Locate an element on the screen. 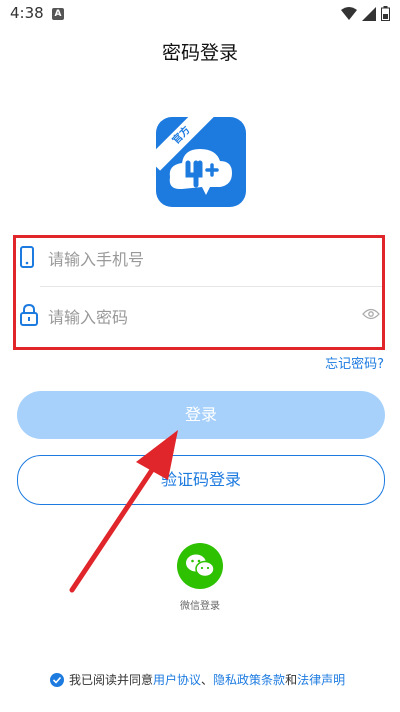 The width and height of the screenshot is (400, 712). privacy-policy-link: 隐私政策条款 is located at coordinates (249, 679).